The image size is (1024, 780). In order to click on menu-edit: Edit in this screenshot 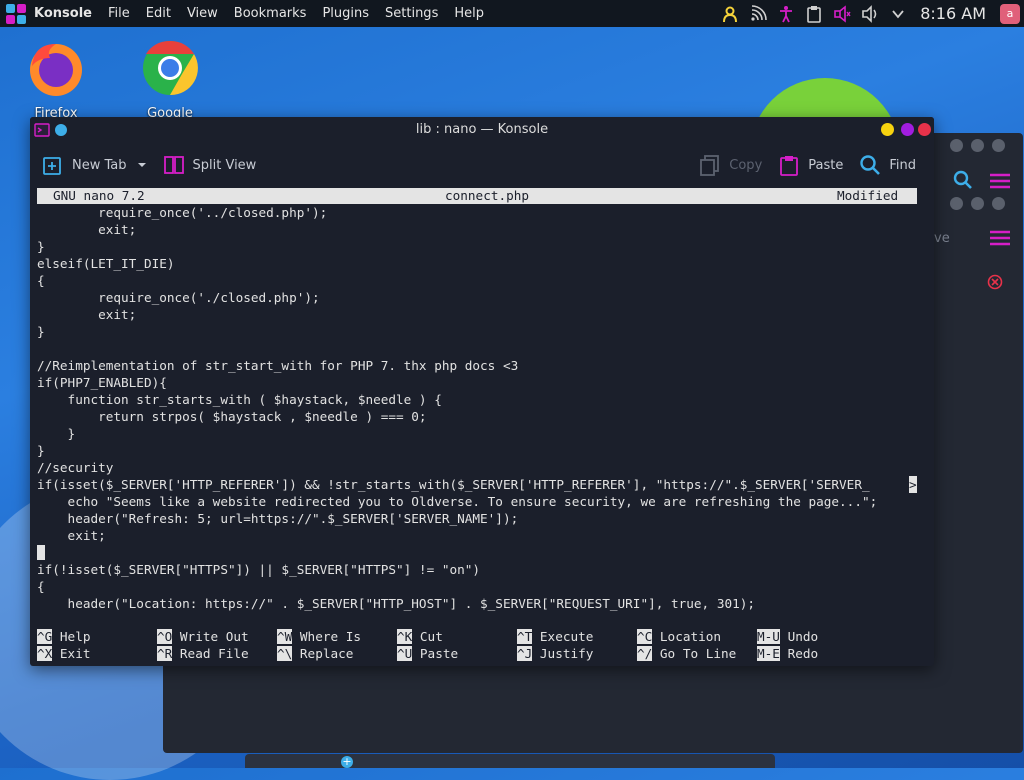, I will do `click(158, 13)`.